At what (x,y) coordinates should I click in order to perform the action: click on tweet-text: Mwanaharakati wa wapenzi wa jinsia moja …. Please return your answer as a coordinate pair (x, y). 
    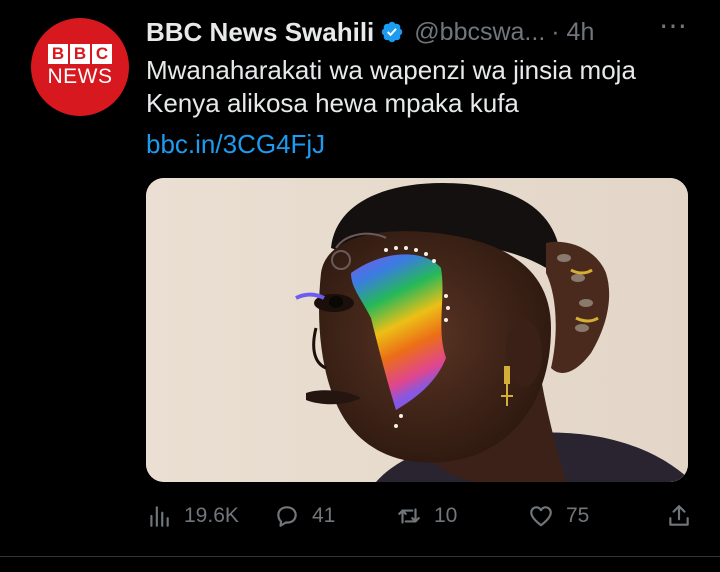
    Looking at the image, I should click on (426, 87).